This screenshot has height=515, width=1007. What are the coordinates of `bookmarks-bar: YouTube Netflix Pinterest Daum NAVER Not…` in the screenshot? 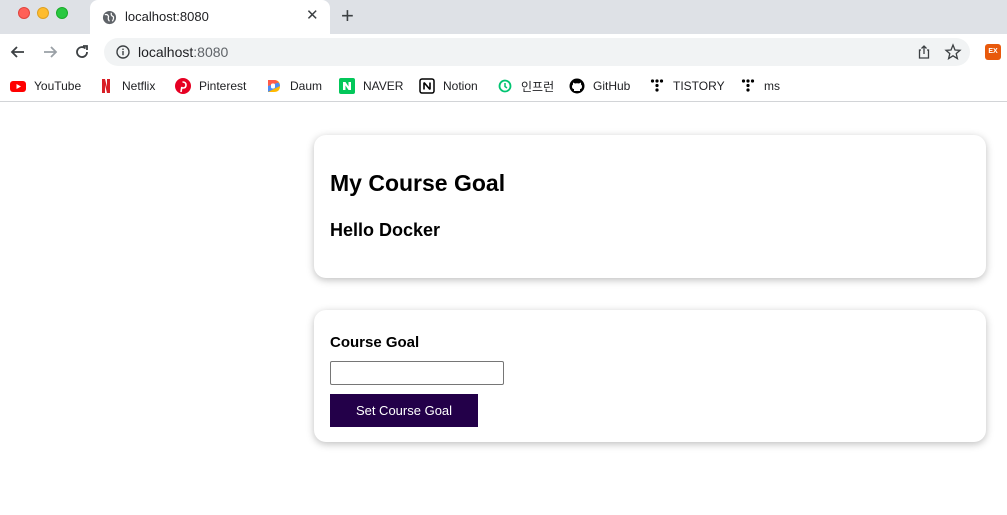 It's located at (503, 86).